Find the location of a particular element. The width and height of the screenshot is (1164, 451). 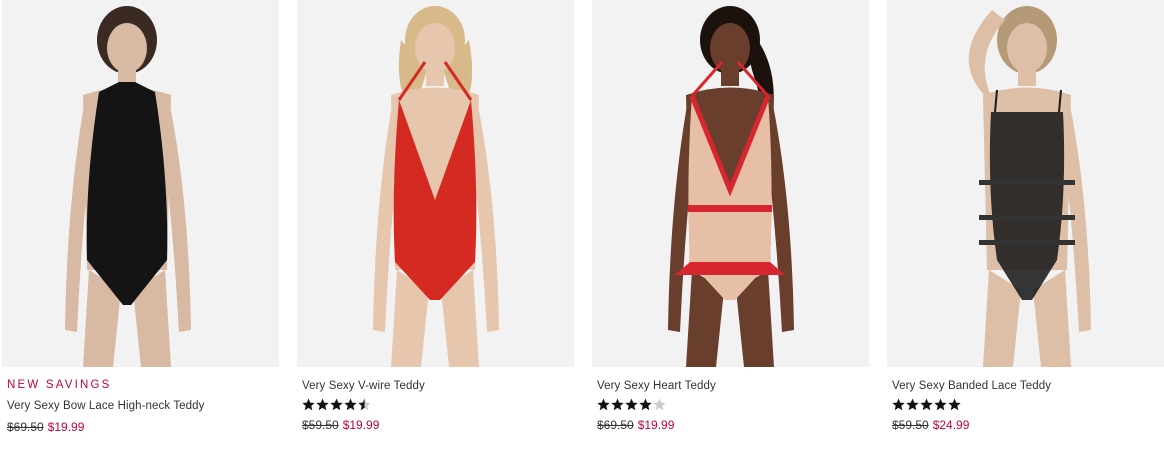

product-info: Very Sexy Banded Lace Teddy $59.50 $24.99 is located at coordinates (1025, 405).